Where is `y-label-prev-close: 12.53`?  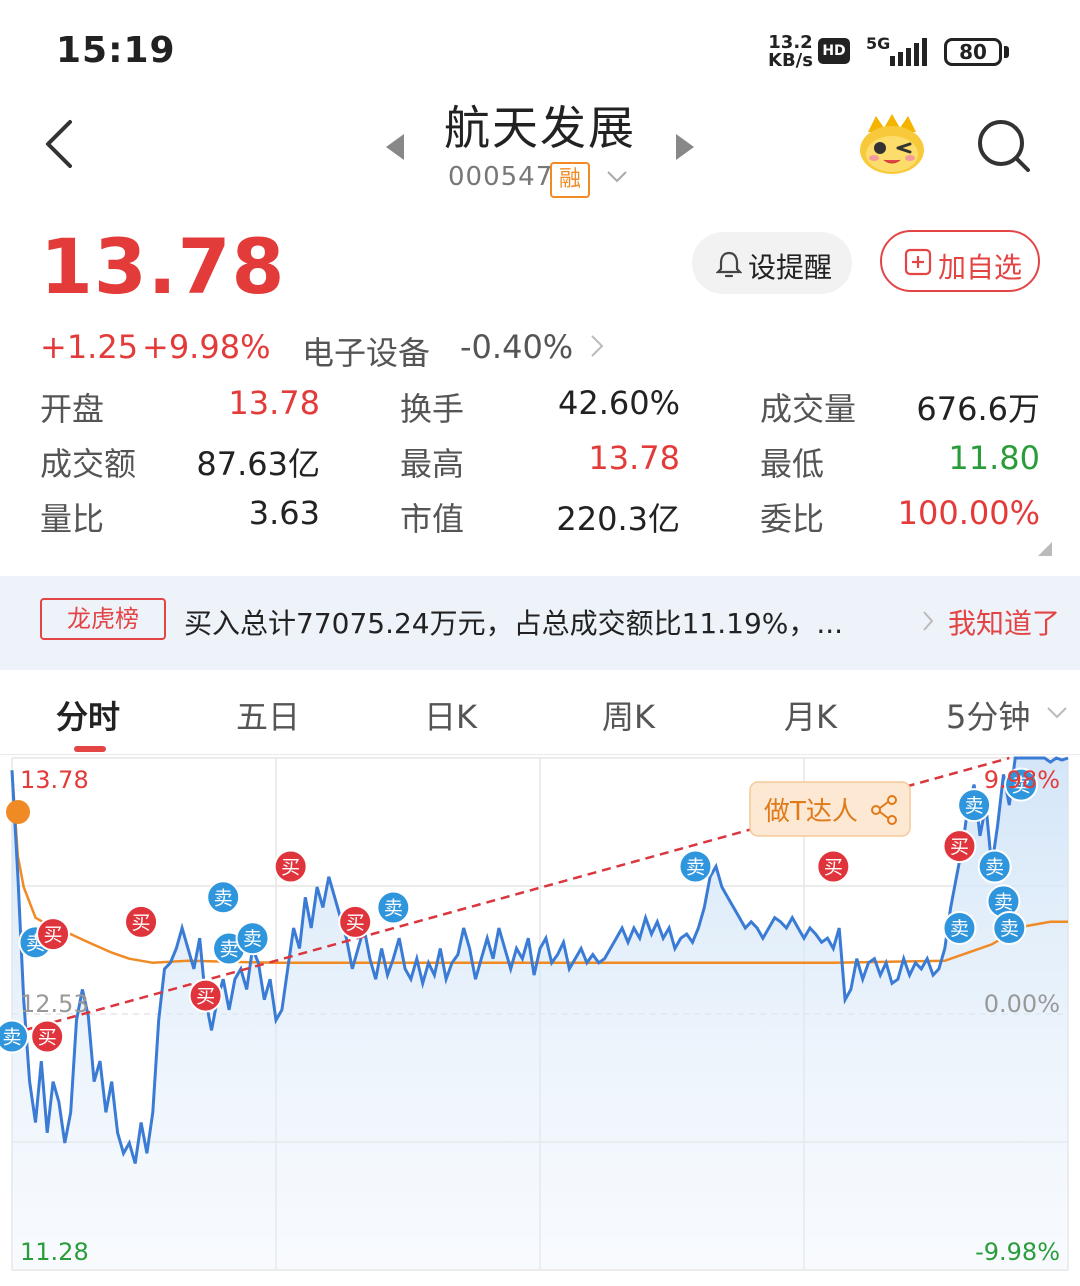 y-label-prev-close: 12.53 is located at coordinates (54, 1004).